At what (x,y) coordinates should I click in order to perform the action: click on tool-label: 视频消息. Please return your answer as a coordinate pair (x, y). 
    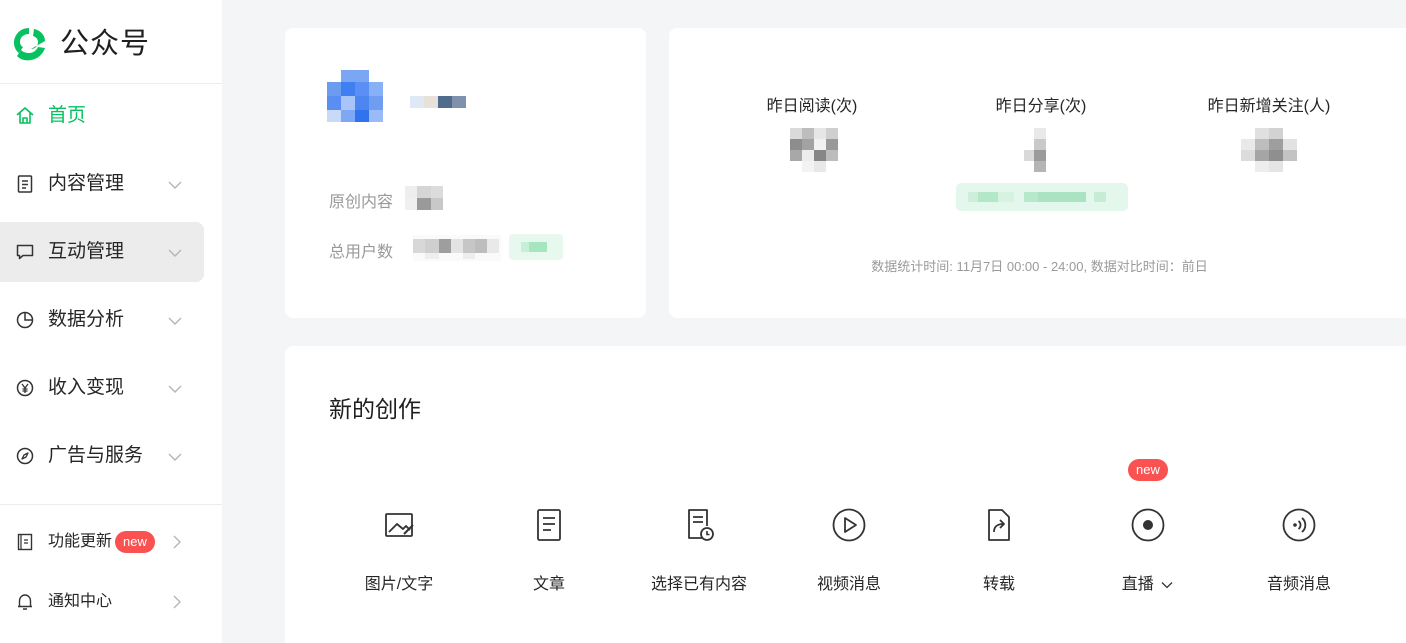
    Looking at the image, I should click on (848, 584).